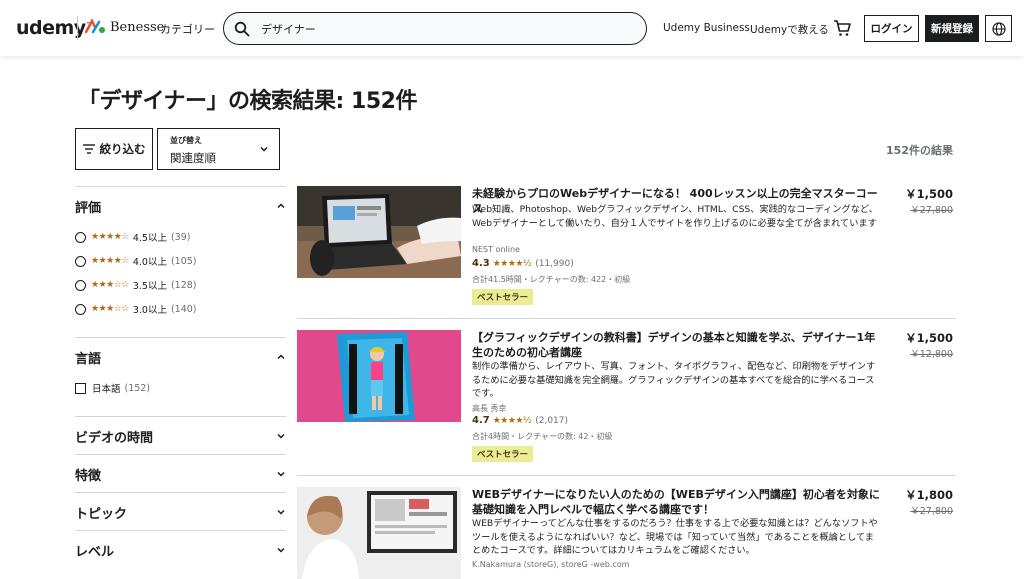 Image resolution: width=1024 pixels, height=579 pixels. What do you see at coordinates (183, 261) in the screenshot?
I see `rating-option-count: (105)` at bounding box center [183, 261].